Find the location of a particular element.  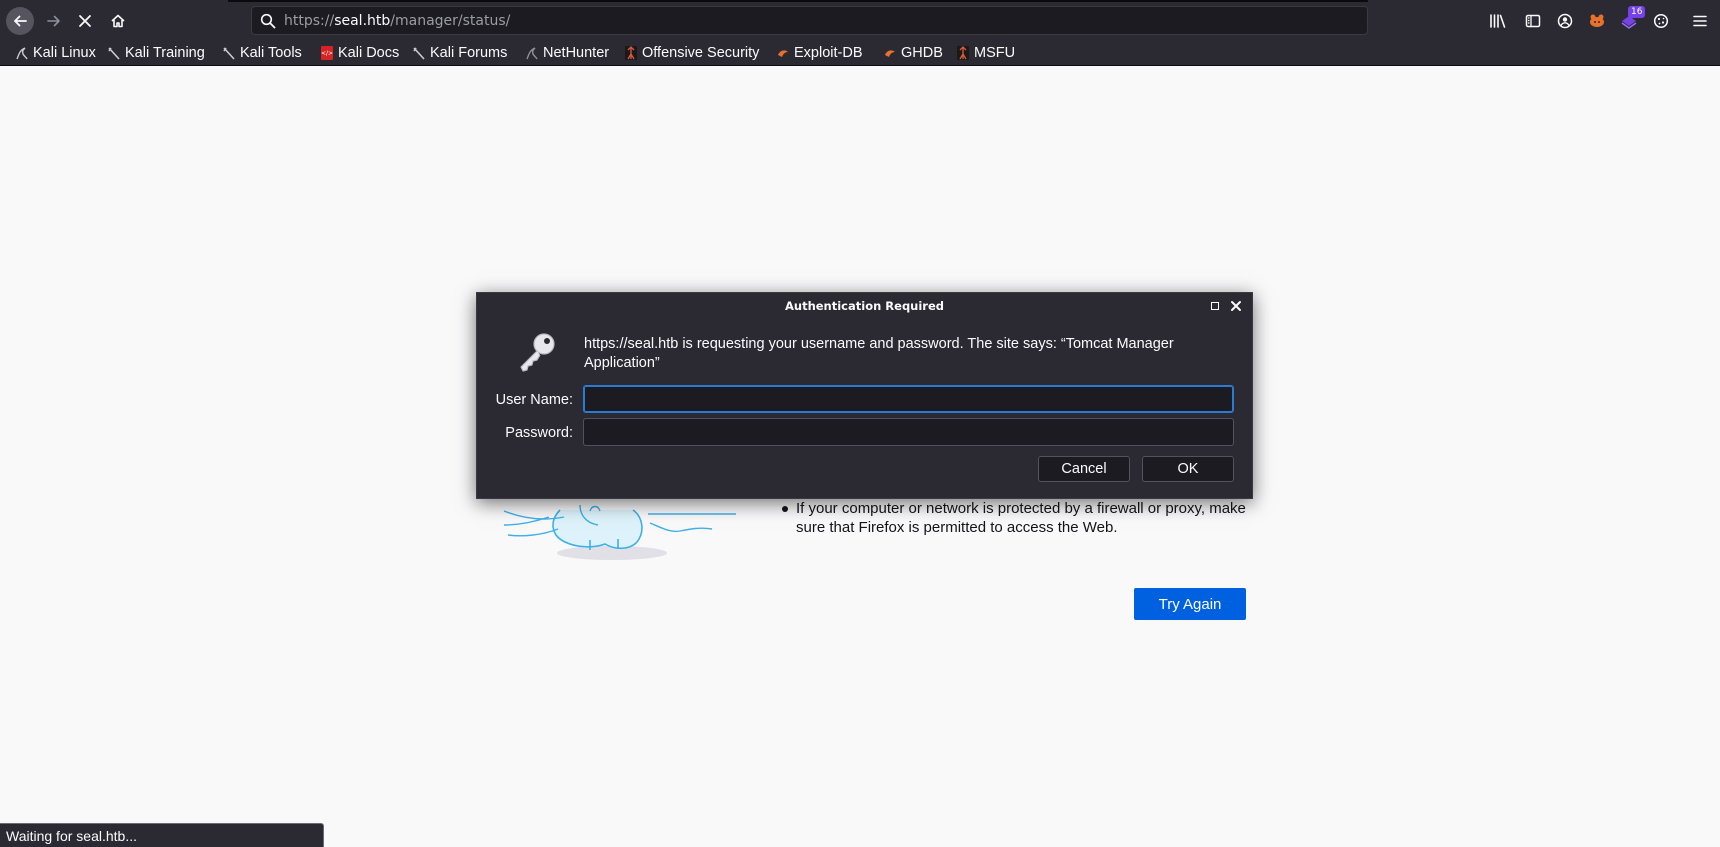

extension-icon is located at coordinates (1597, 20).